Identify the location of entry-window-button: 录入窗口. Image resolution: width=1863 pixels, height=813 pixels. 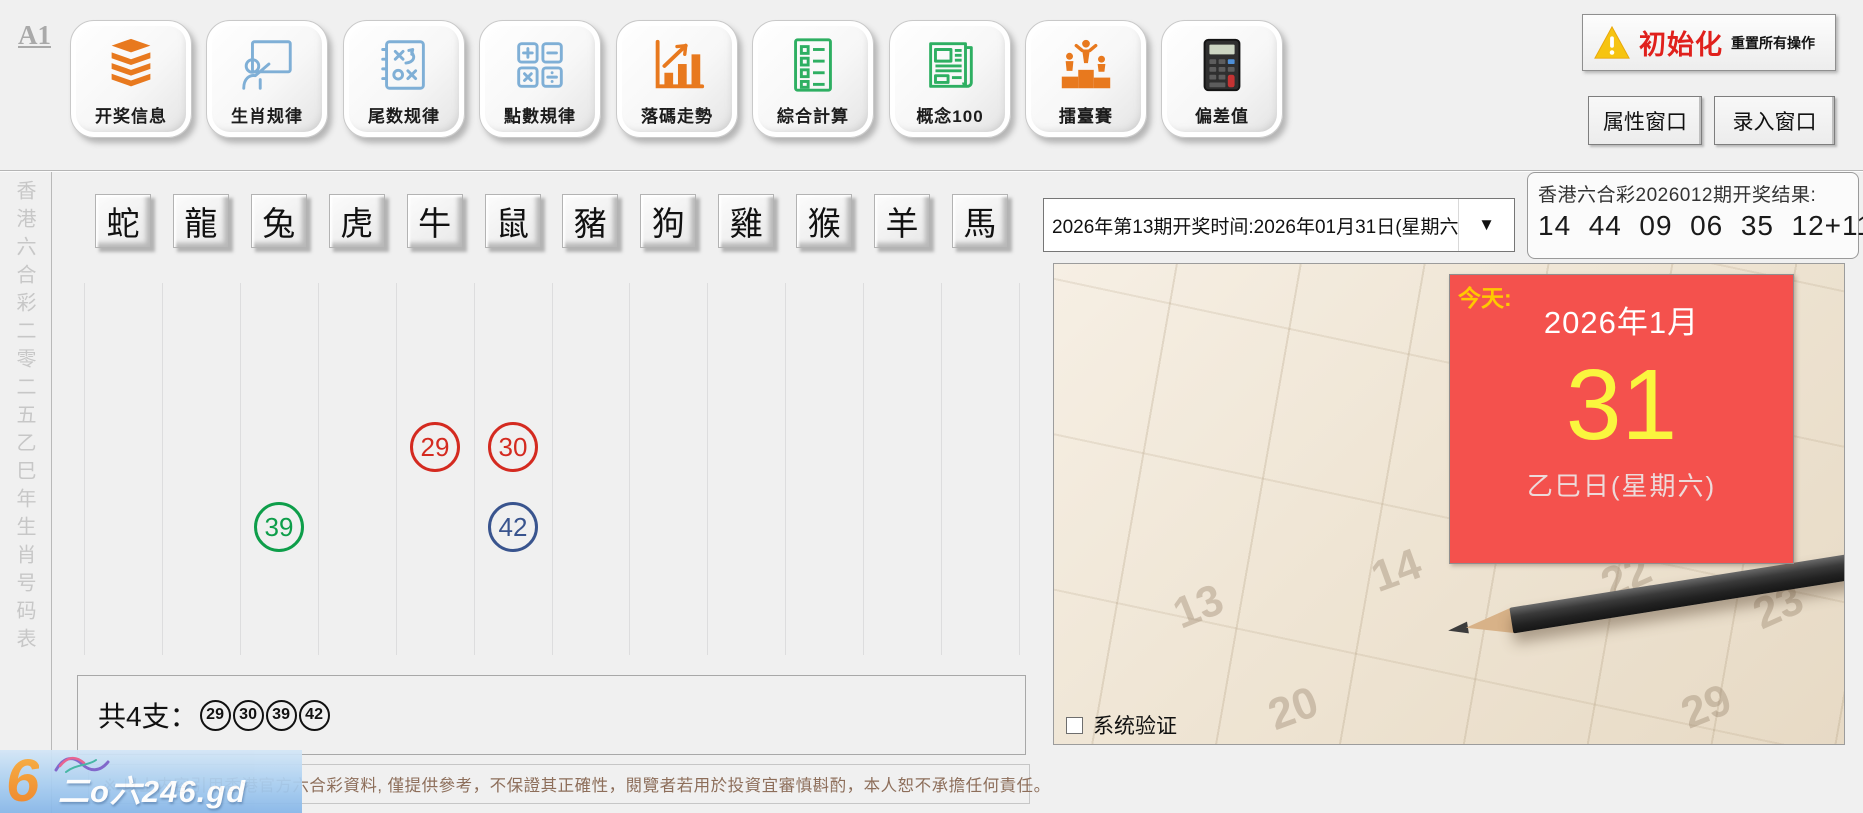
(1774, 120).